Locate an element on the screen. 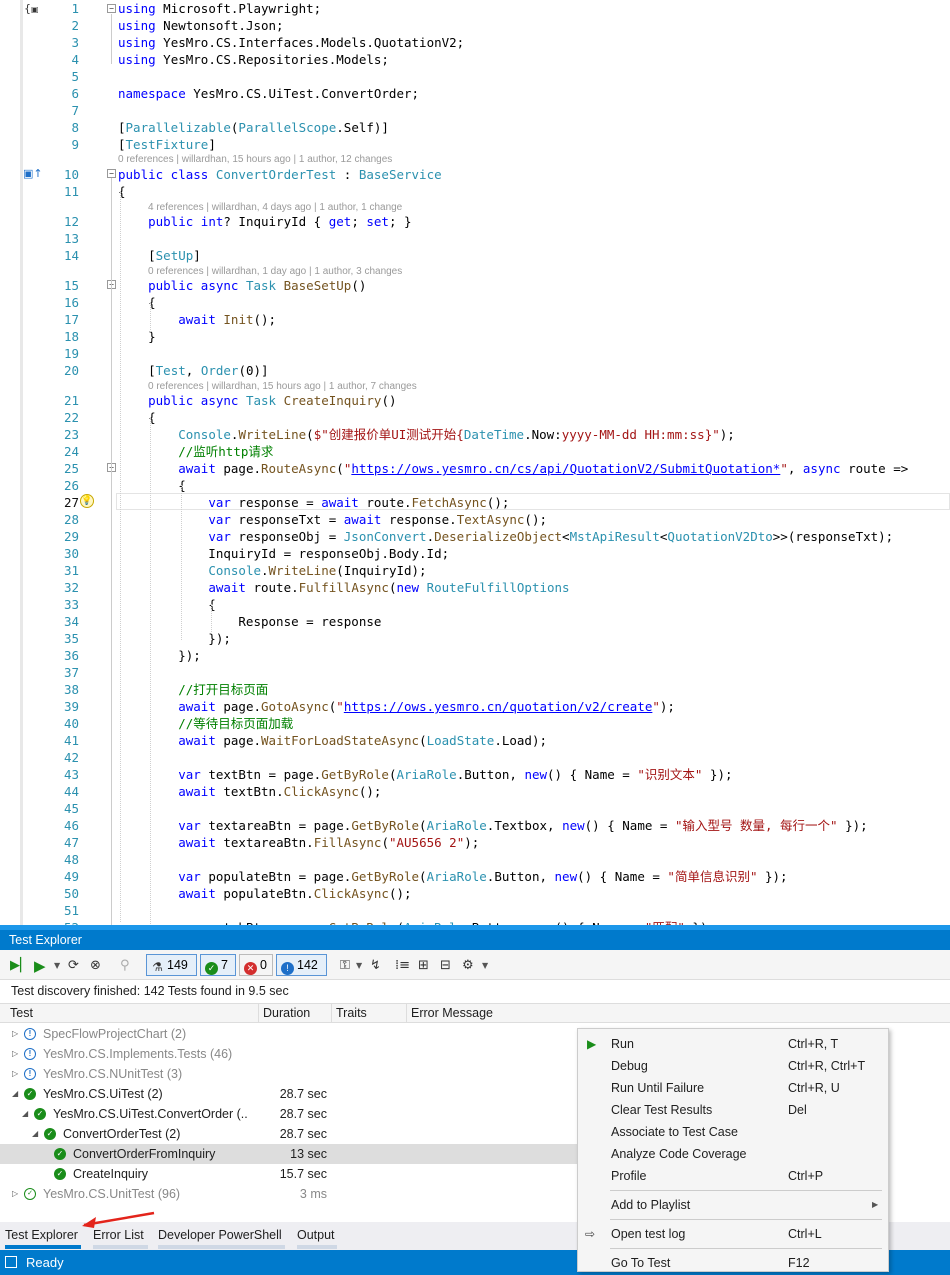  menu-item-open-test-log: ⇨ Open test log Ctrl+L is located at coordinates (733, 1234).